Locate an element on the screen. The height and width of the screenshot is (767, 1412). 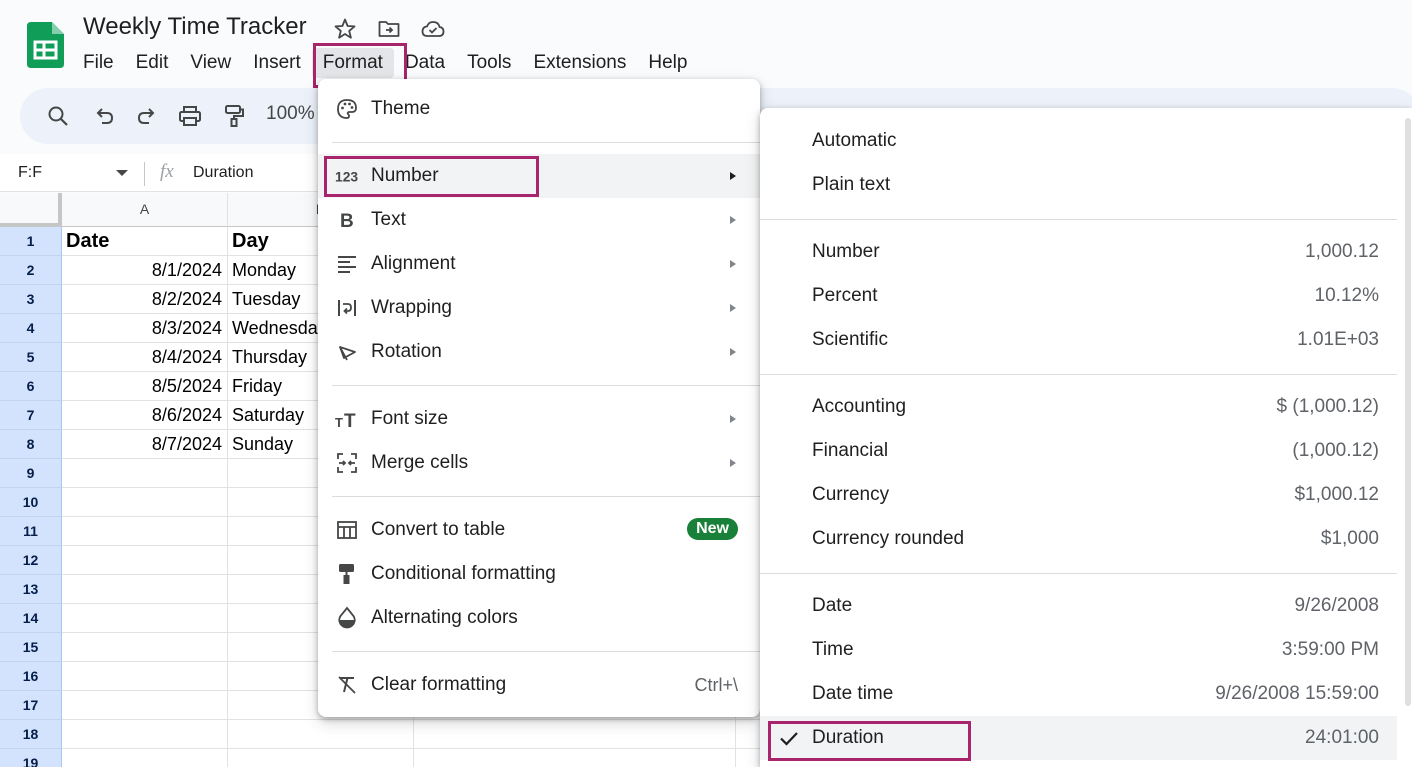
name-box: F:F is located at coordinates (30, 173).